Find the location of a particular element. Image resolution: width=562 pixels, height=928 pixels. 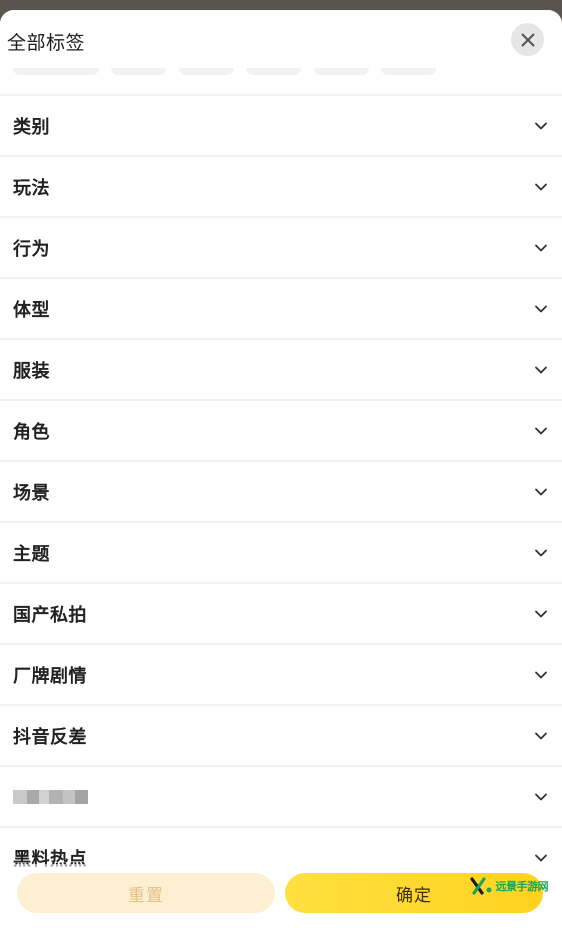

watermark: 远景手游网 is located at coordinates (509, 886).